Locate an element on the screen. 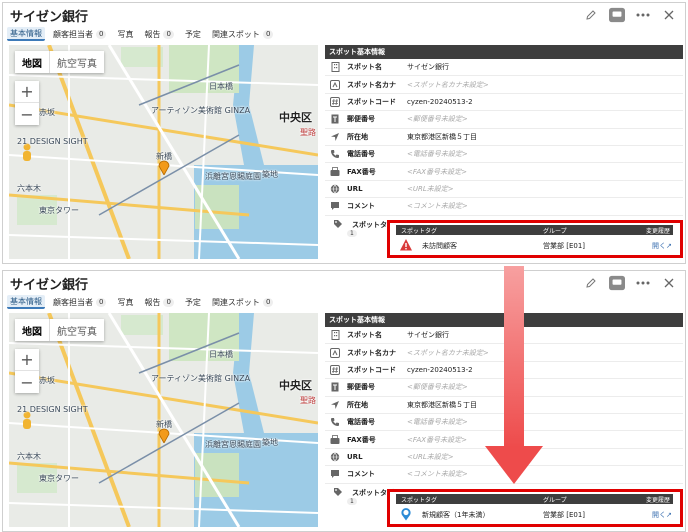 The width and height of the screenshot is (688, 532). info-row-name: スポット名 サイゼン銀行 is located at coordinates (504, 68).